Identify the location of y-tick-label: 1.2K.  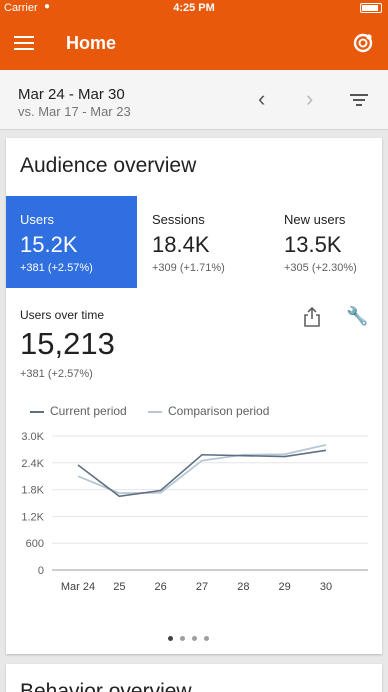
(32, 517).